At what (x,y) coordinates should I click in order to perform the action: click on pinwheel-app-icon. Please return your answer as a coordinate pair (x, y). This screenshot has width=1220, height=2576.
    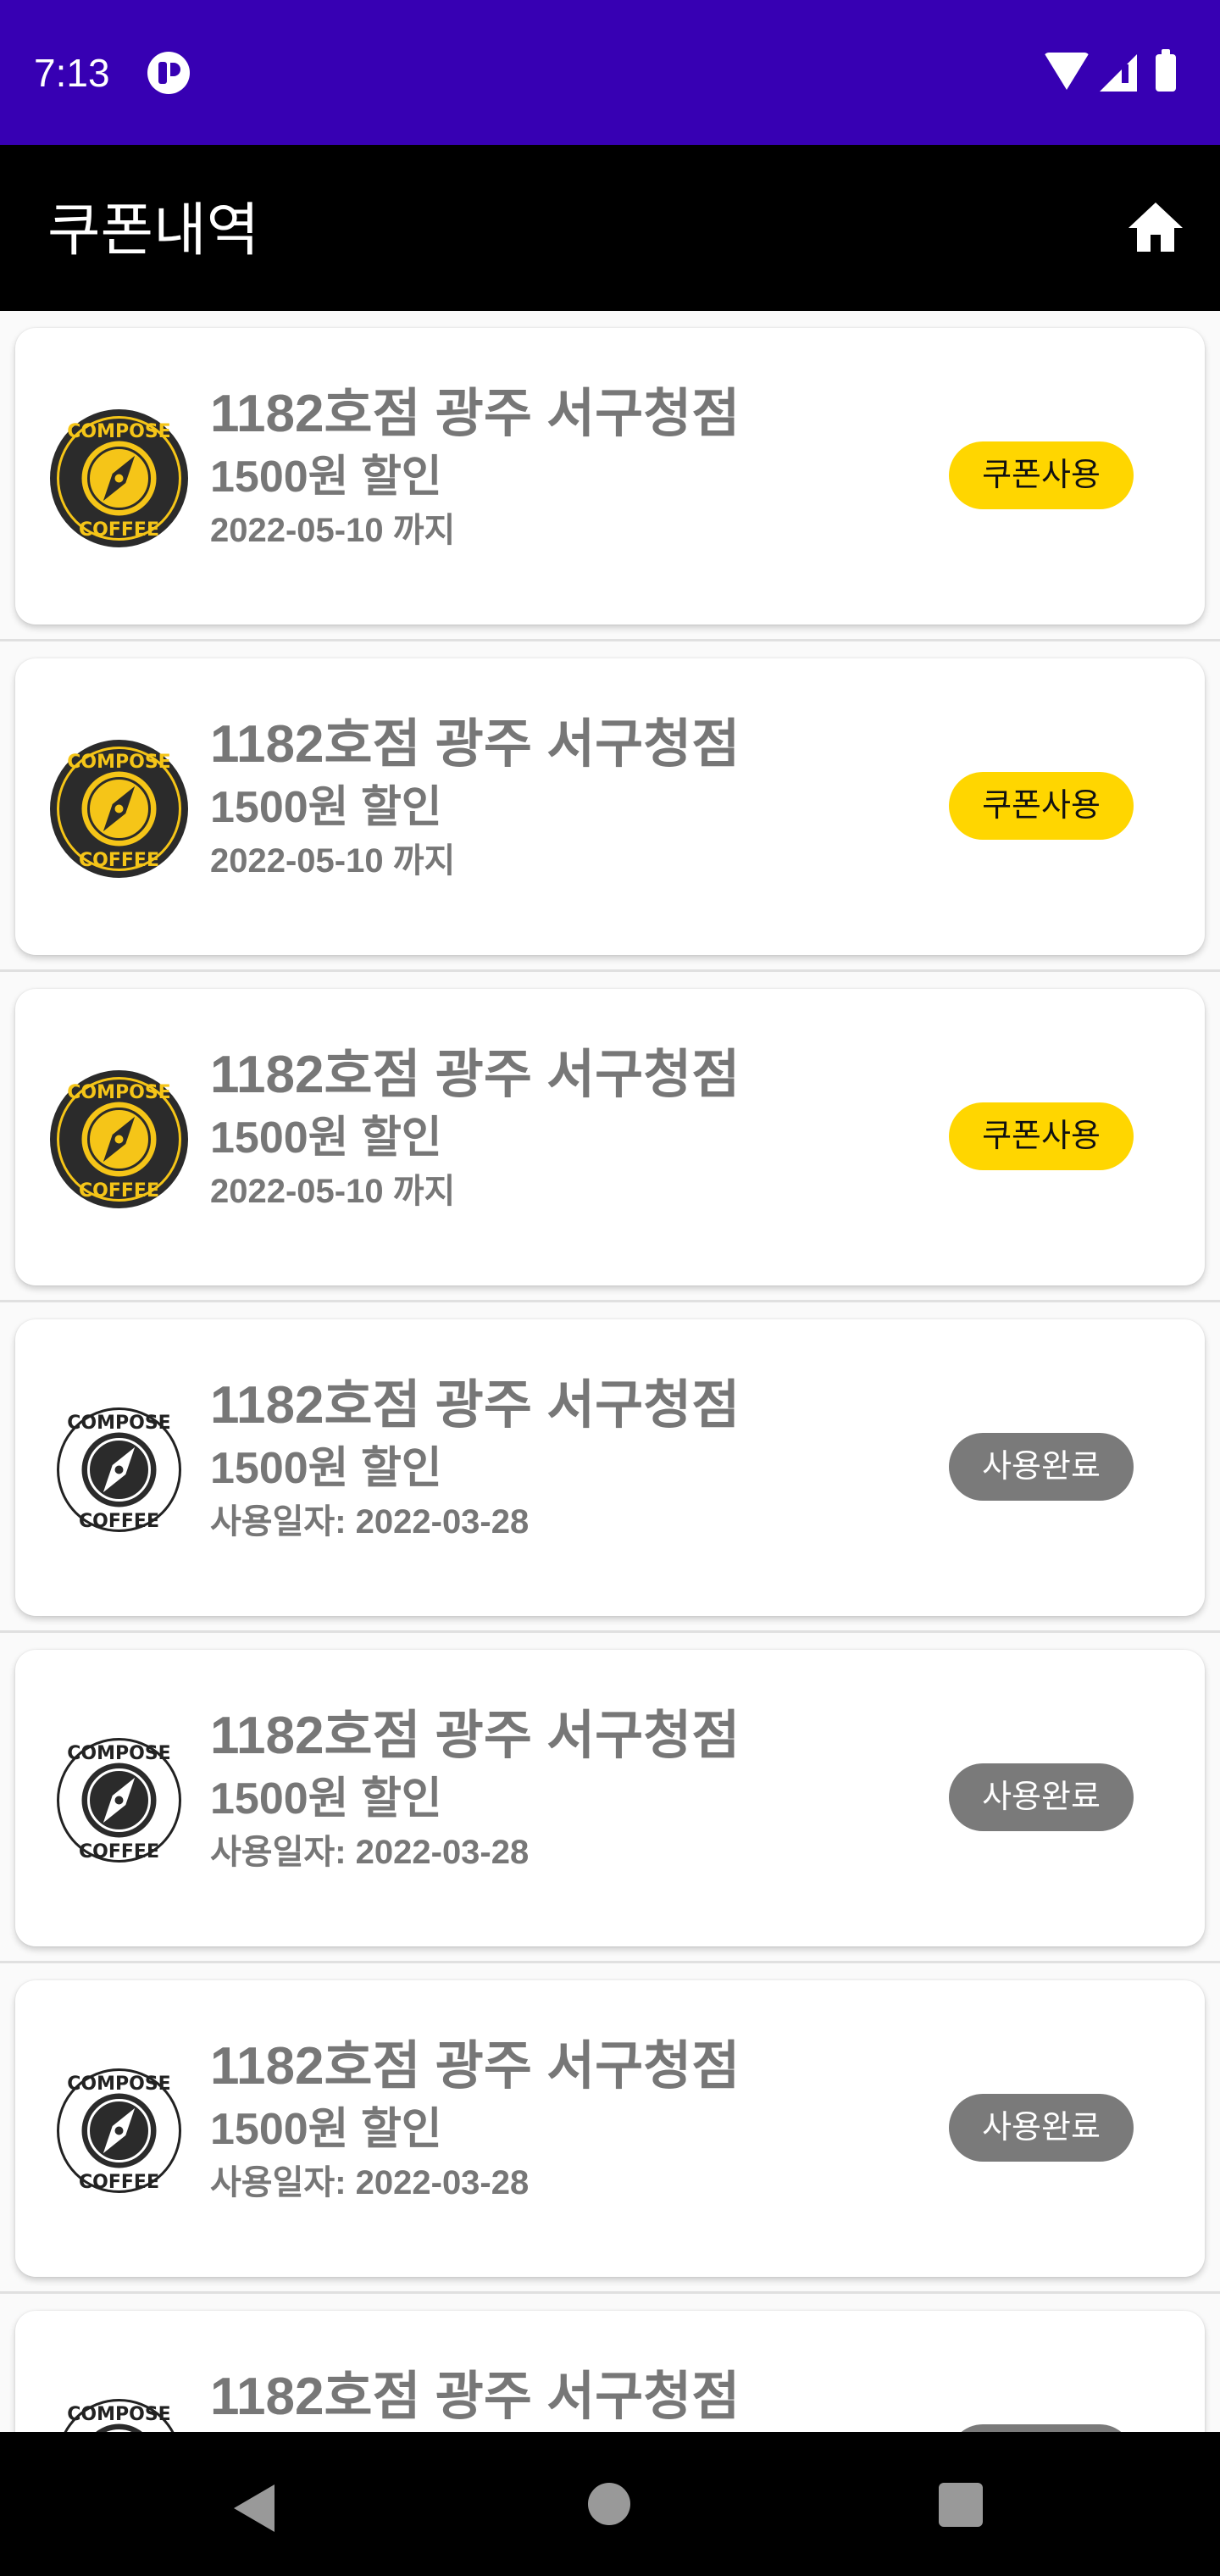
    Looking at the image, I should click on (168, 73).